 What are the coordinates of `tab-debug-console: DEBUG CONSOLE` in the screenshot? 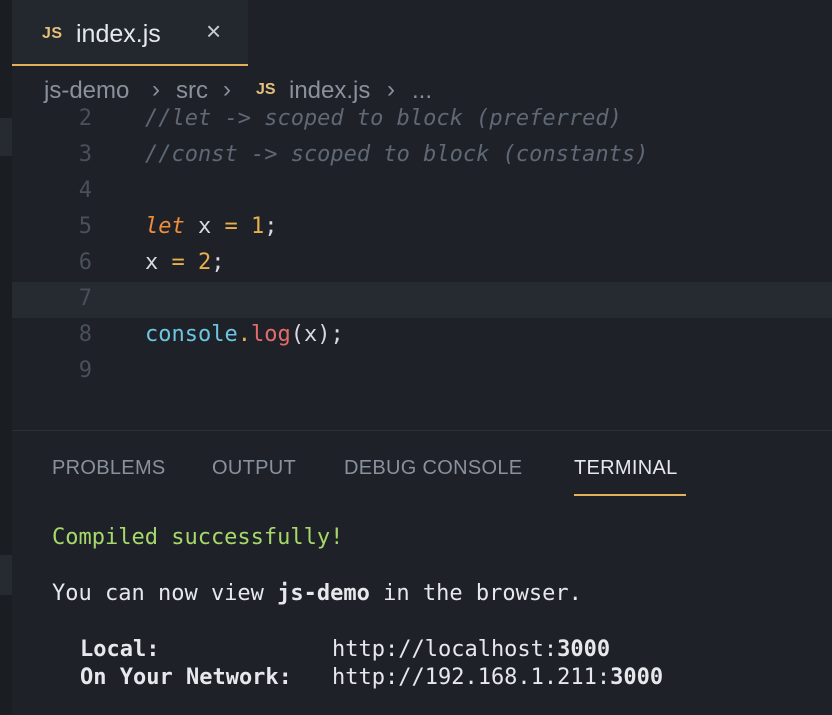 It's located at (433, 468).